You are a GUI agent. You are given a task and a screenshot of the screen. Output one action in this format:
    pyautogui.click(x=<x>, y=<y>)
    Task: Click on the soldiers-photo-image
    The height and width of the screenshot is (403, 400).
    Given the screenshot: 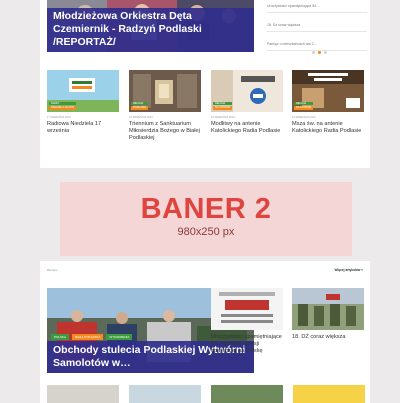 What is the action you would take?
    pyautogui.click(x=328, y=309)
    